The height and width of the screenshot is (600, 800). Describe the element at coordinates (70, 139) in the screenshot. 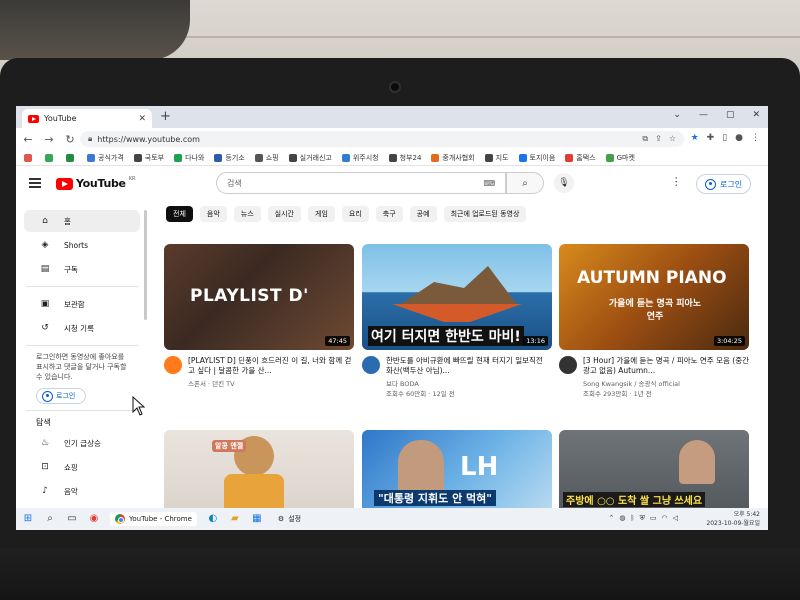

I see `reload-button: ↻` at that location.